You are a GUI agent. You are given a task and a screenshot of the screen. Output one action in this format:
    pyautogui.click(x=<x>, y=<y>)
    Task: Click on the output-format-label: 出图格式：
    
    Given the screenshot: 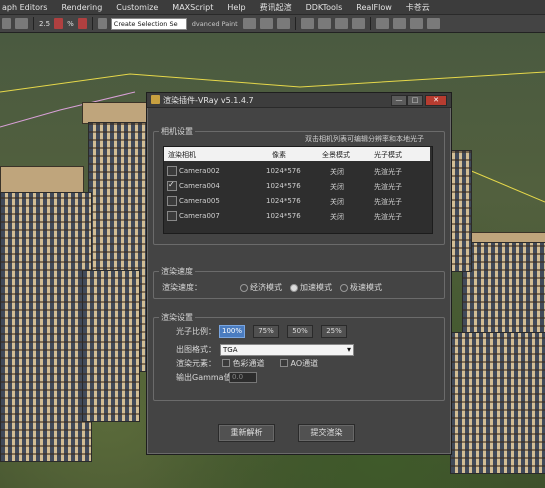 What is the action you would take?
    pyautogui.click(x=196, y=349)
    